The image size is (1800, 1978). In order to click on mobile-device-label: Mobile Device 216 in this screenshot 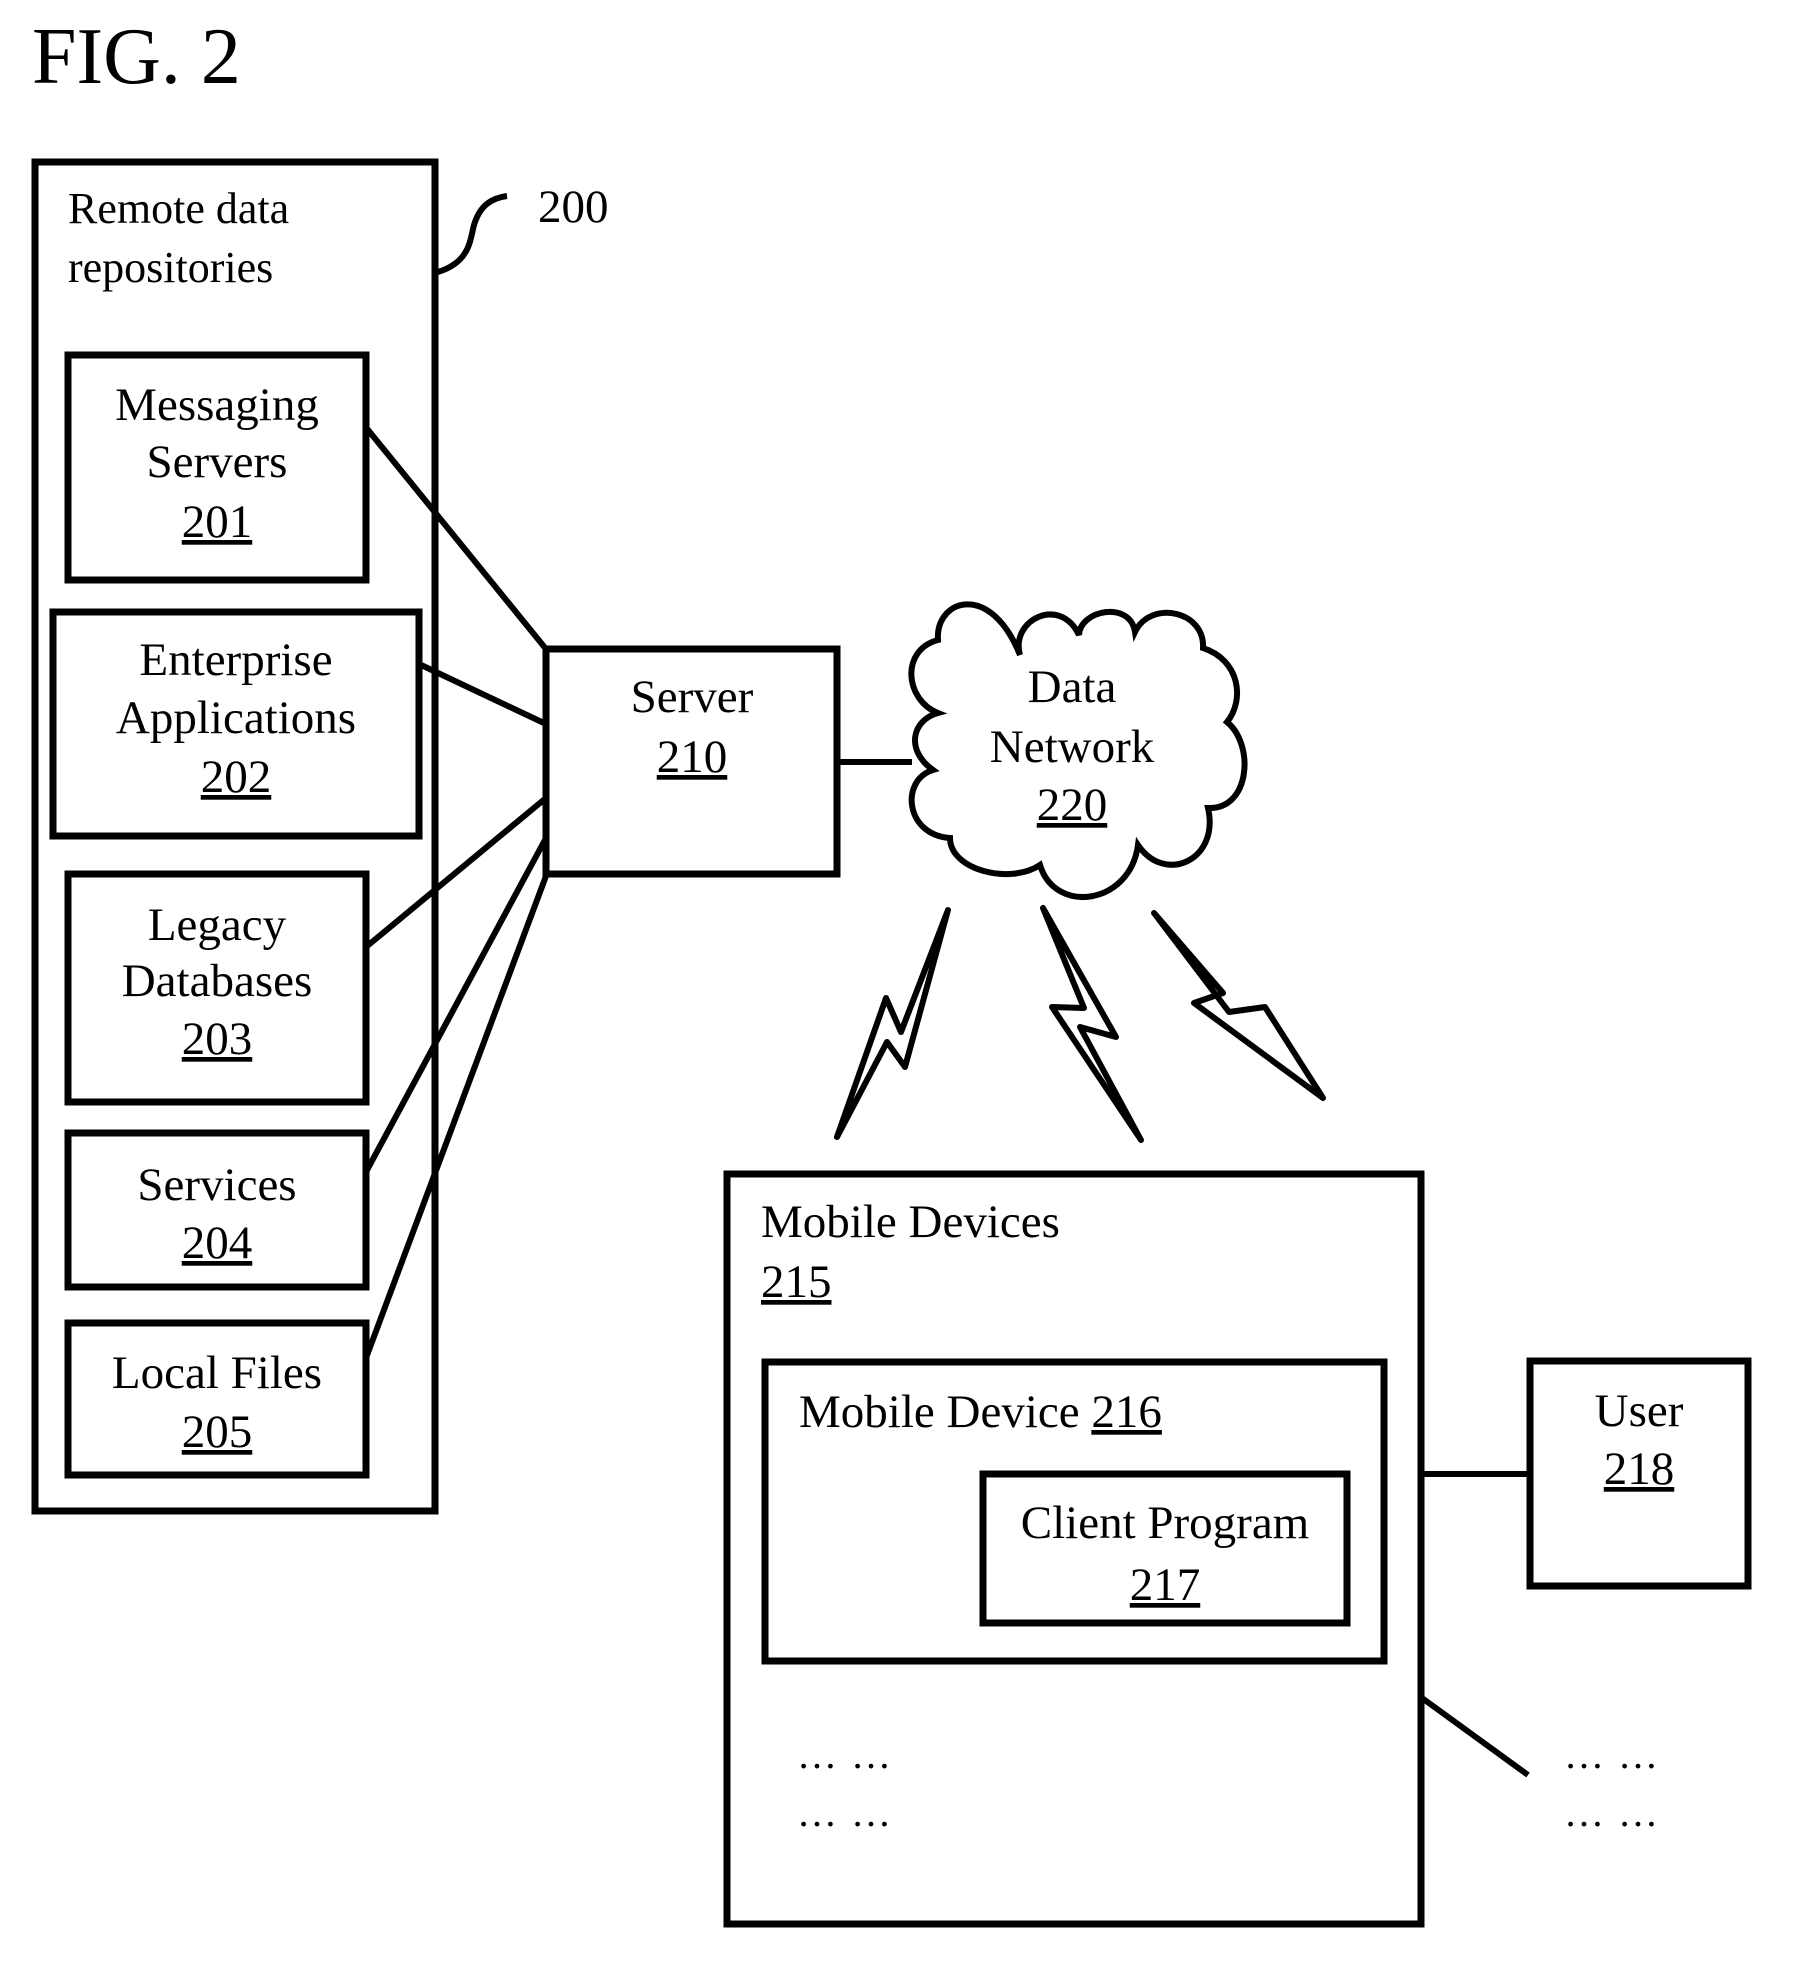, I will do `click(980, 1412)`.